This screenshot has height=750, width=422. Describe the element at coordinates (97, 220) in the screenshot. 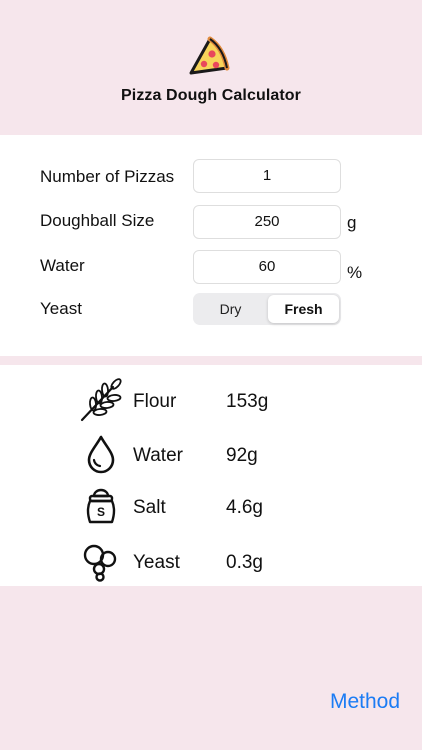

I see `doughball-size-label: Doughball Size` at that location.